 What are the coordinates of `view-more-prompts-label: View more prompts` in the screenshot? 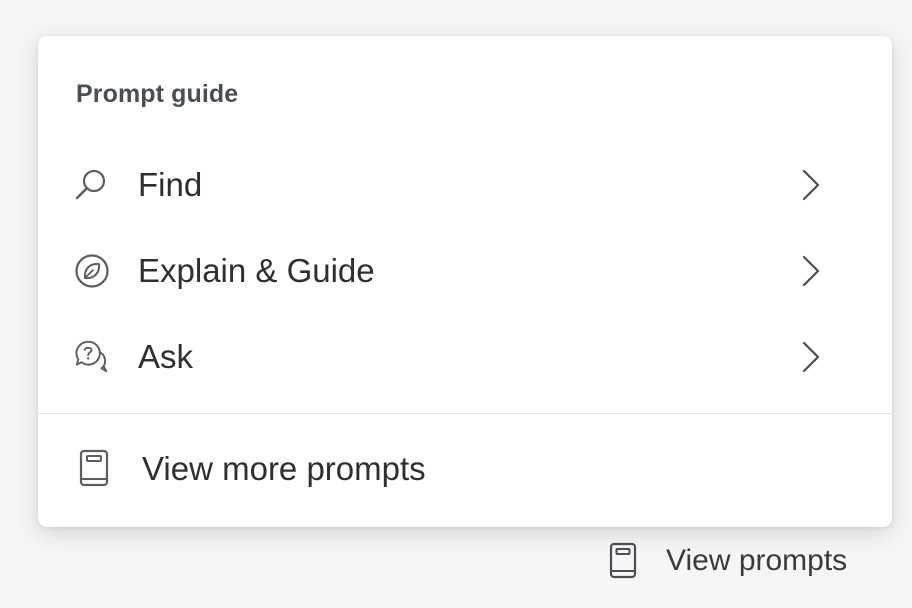 It's located at (284, 468).